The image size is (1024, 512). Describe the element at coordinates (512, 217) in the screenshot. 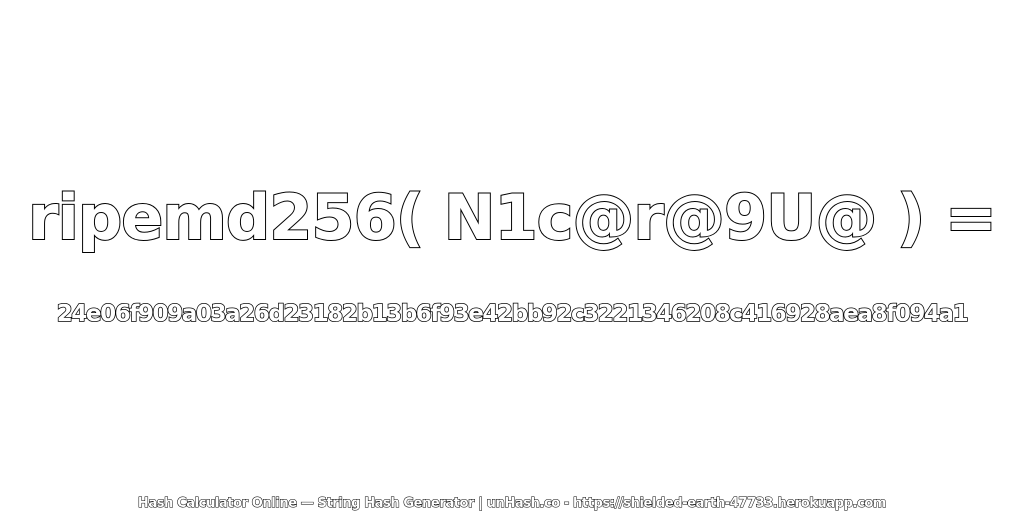

I see `hash-expression-heading: ripemd256( N1c@r@9U@ ) =` at that location.